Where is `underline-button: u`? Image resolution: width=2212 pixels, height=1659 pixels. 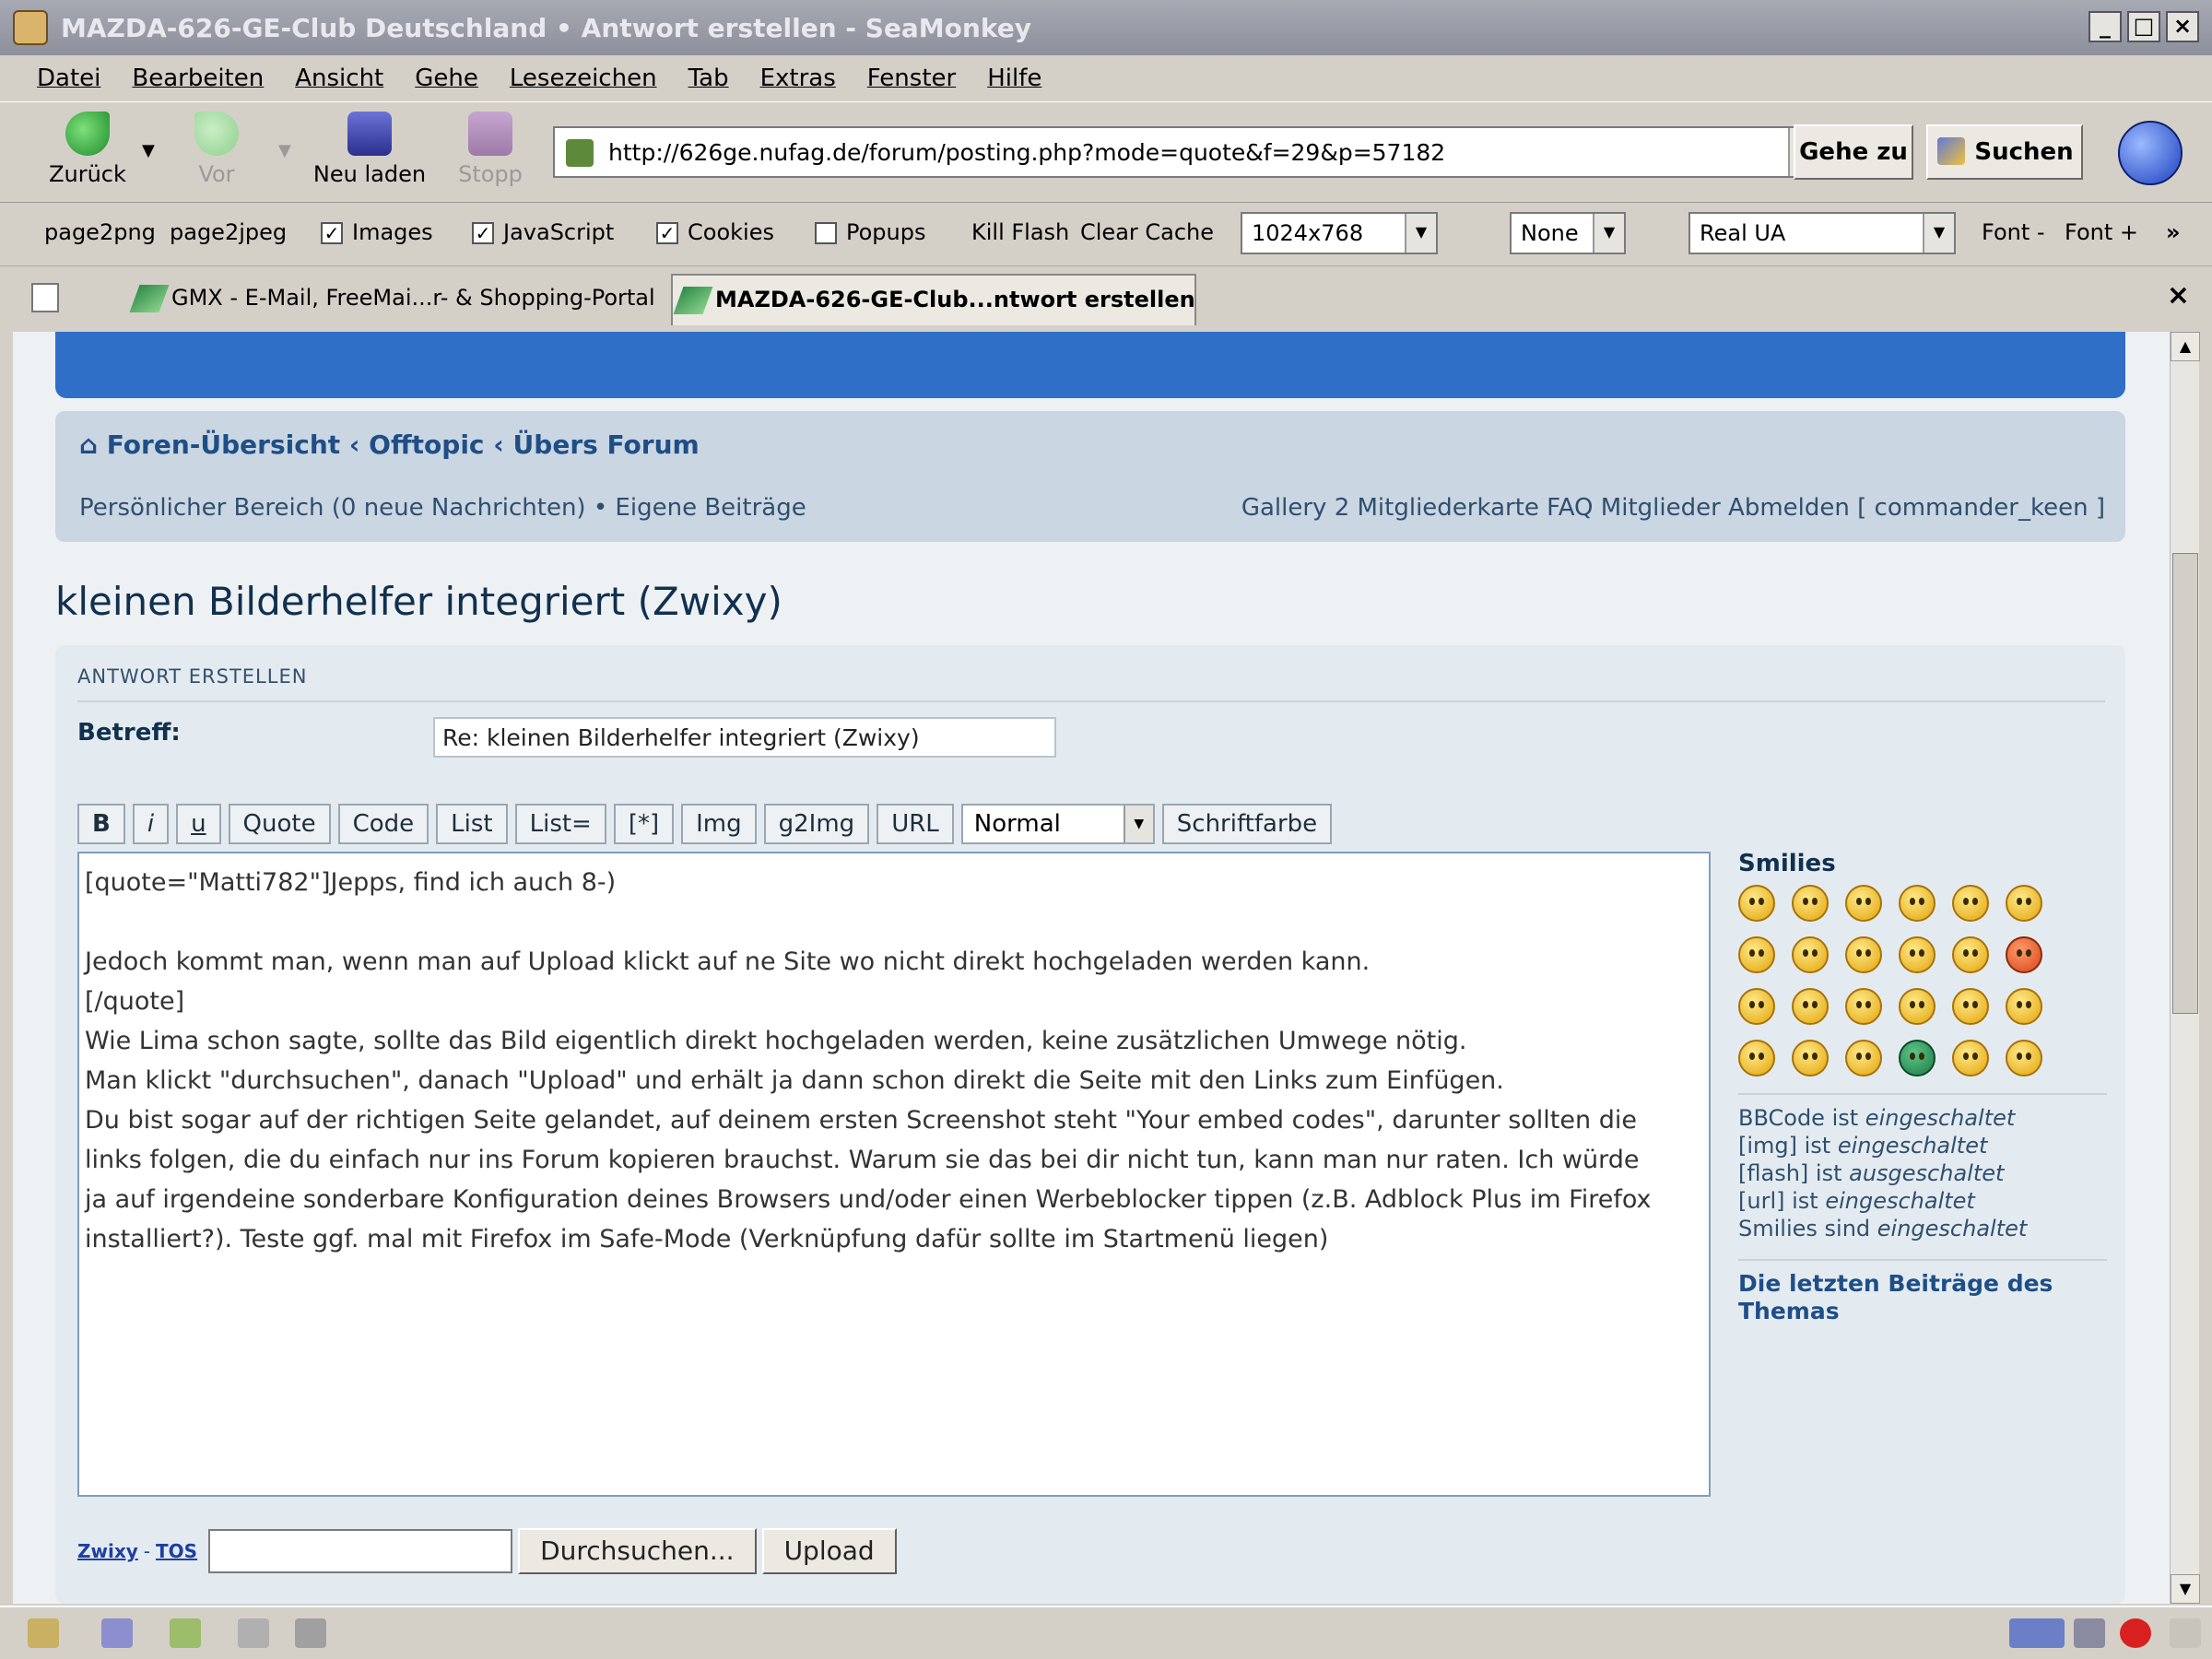
underline-button: u is located at coordinates (198, 824).